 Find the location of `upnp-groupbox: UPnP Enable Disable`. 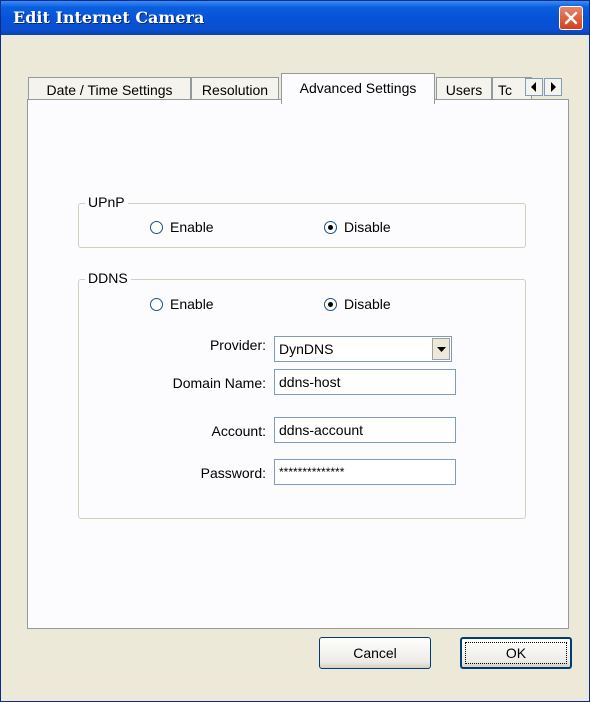

upnp-groupbox: UPnP Enable Disable is located at coordinates (302, 221).